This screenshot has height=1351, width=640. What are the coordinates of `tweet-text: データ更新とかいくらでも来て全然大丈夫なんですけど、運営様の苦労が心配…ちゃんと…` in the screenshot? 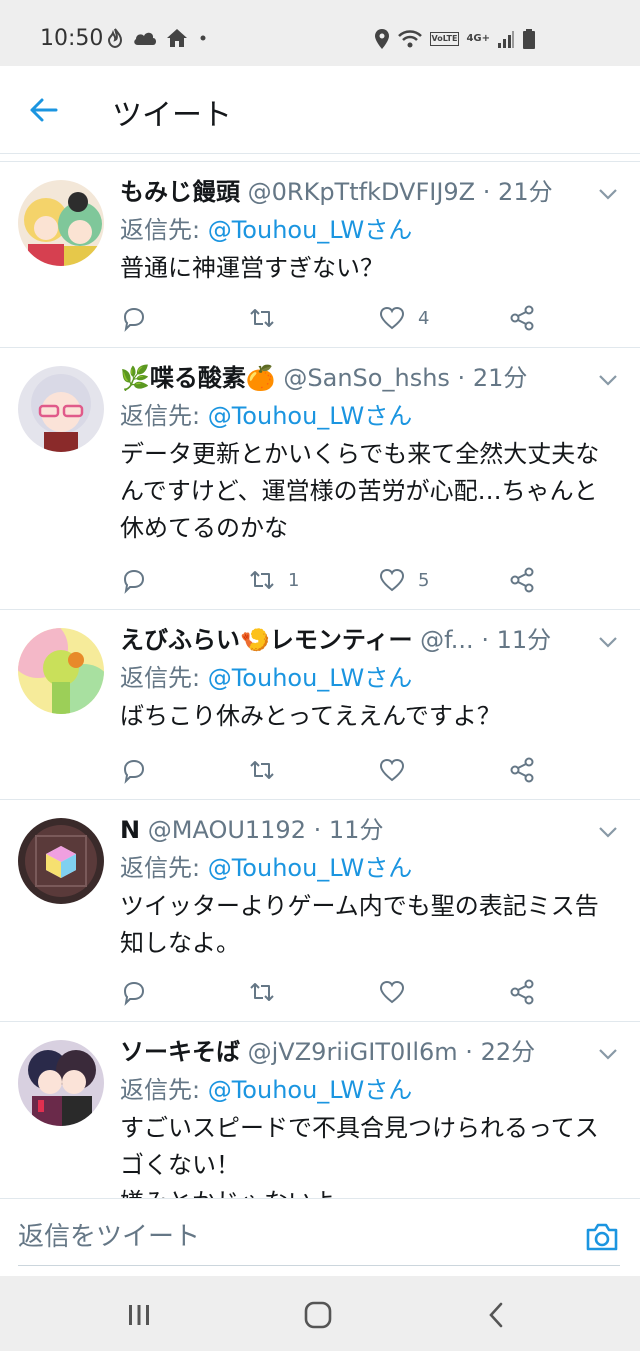 It's located at (360, 491).